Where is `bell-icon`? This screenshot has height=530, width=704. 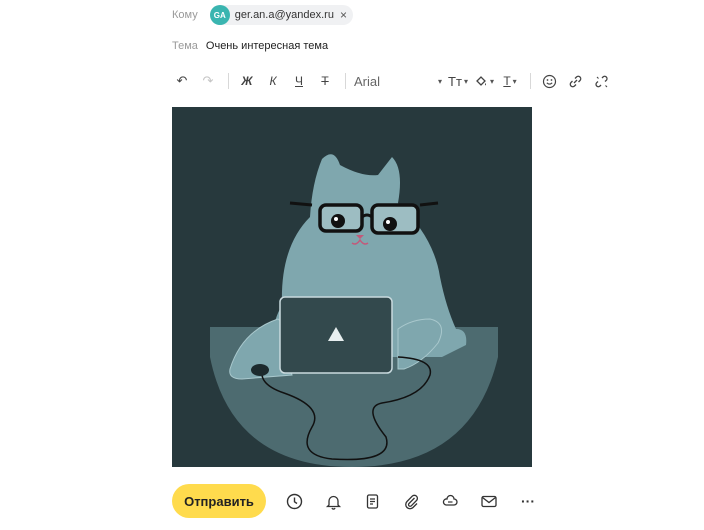
bell-icon is located at coordinates (333, 502).